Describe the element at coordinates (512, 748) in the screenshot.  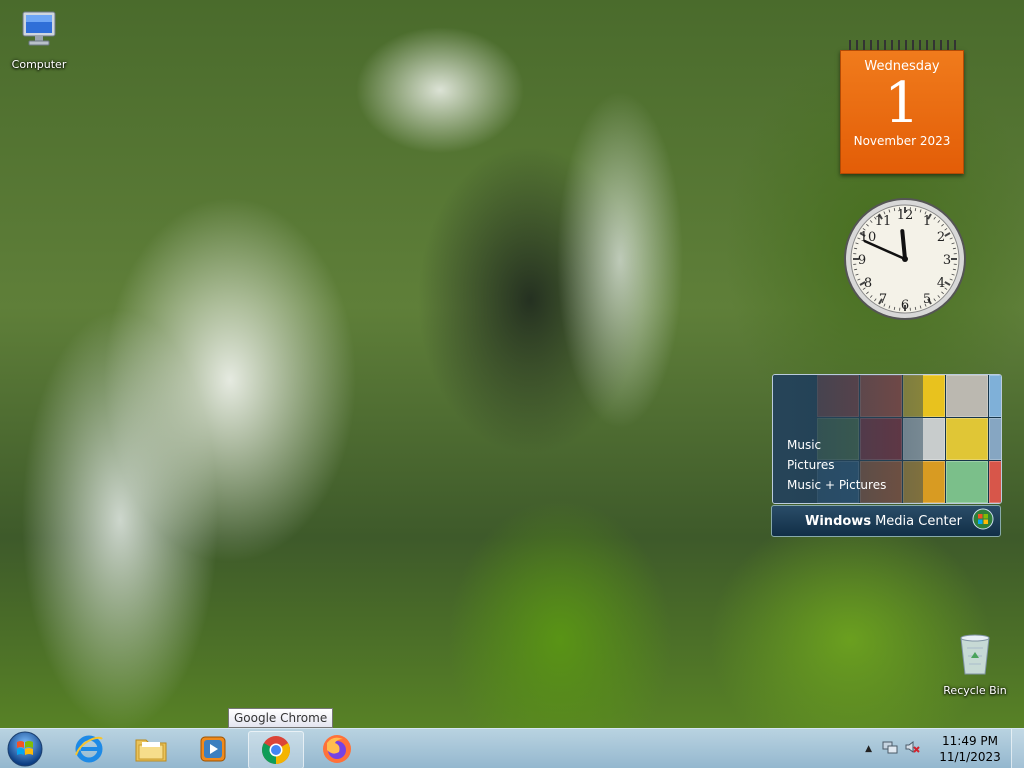
I see `taskbar: ▲ 11:49 PM 11/1/2023` at that location.